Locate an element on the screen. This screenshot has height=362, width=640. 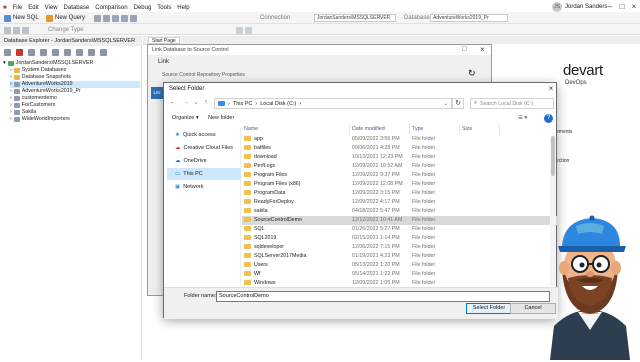
organize-button: Organize ▾ is located at coordinates (185, 118).